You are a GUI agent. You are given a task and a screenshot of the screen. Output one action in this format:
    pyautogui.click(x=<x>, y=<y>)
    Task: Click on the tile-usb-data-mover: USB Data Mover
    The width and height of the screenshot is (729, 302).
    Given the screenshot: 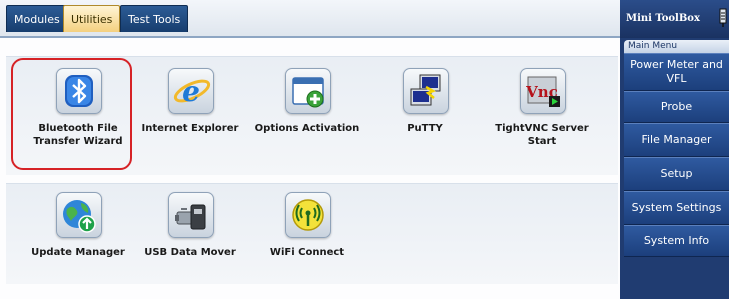 What is the action you would take?
    pyautogui.click(x=190, y=247)
    